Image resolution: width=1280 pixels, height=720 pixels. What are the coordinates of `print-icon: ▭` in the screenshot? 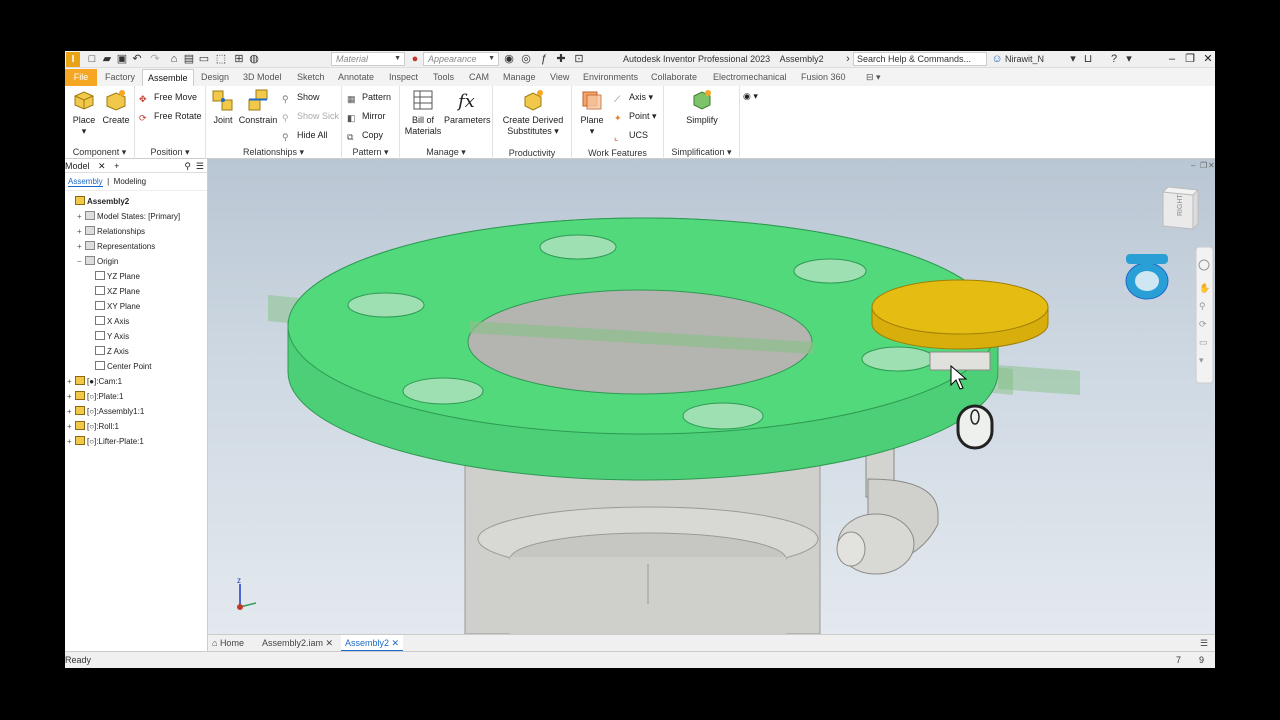 It's located at (204, 59).